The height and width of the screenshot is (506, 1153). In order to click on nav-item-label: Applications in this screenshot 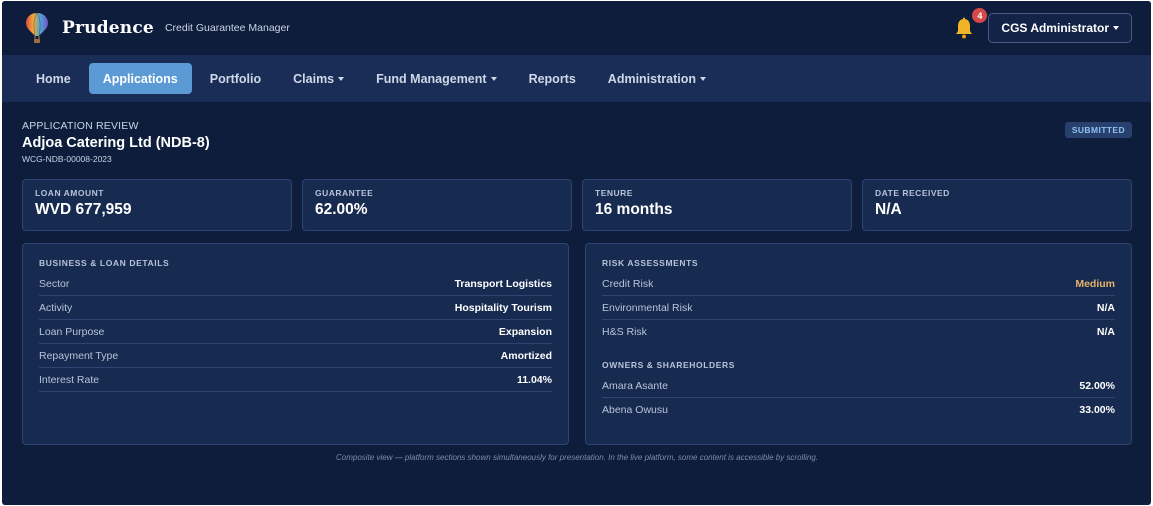, I will do `click(140, 78)`.